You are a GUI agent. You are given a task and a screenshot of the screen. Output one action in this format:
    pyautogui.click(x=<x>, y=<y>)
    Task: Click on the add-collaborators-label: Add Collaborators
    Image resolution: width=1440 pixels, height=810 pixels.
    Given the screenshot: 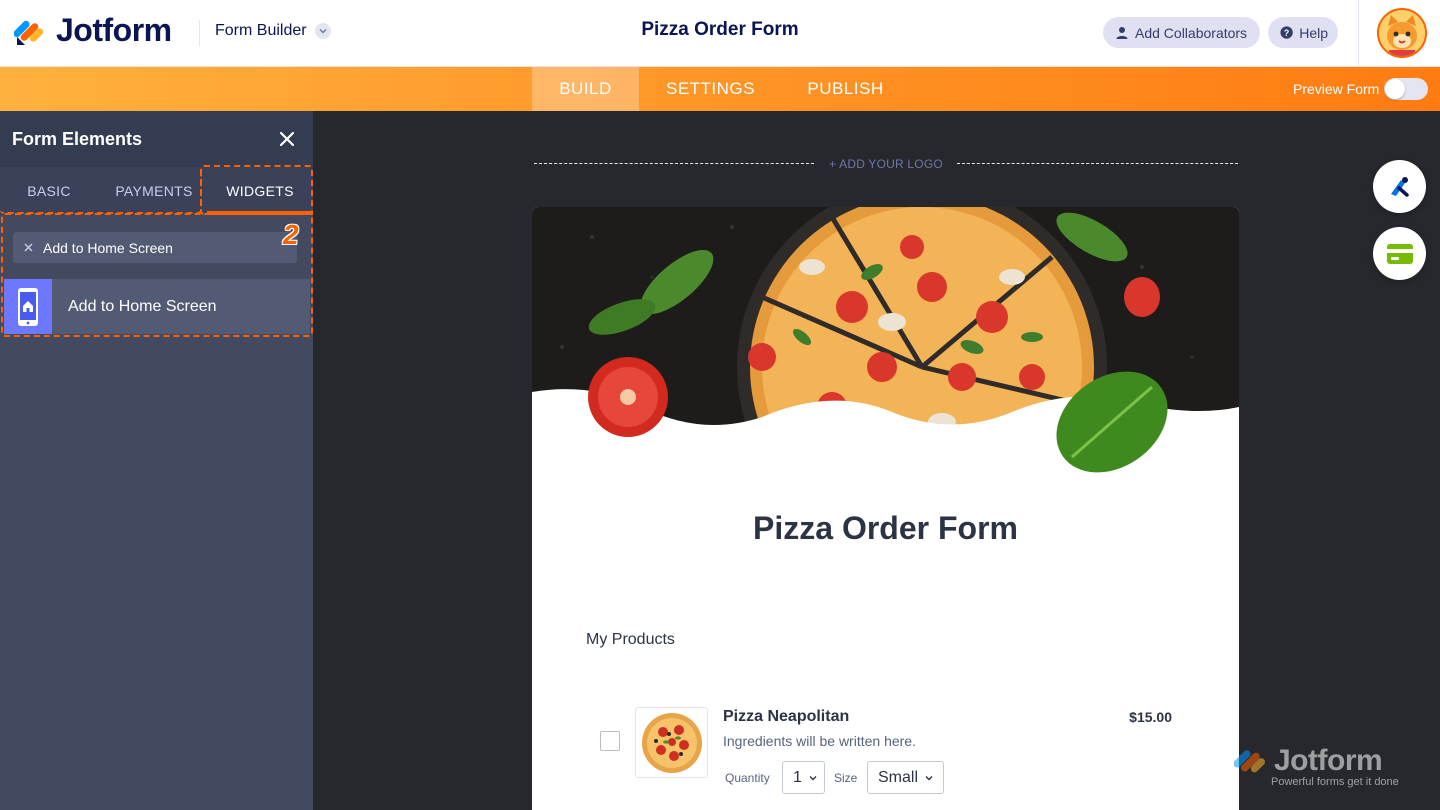 What is the action you would take?
    pyautogui.click(x=1191, y=32)
    